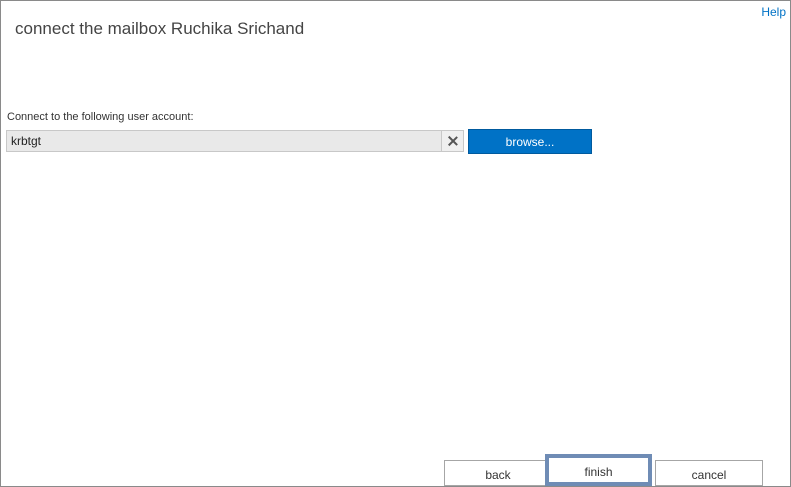 Image resolution: width=791 pixels, height=487 pixels. Describe the element at coordinates (598, 470) in the screenshot. I see `finish-button: finish` at that location.